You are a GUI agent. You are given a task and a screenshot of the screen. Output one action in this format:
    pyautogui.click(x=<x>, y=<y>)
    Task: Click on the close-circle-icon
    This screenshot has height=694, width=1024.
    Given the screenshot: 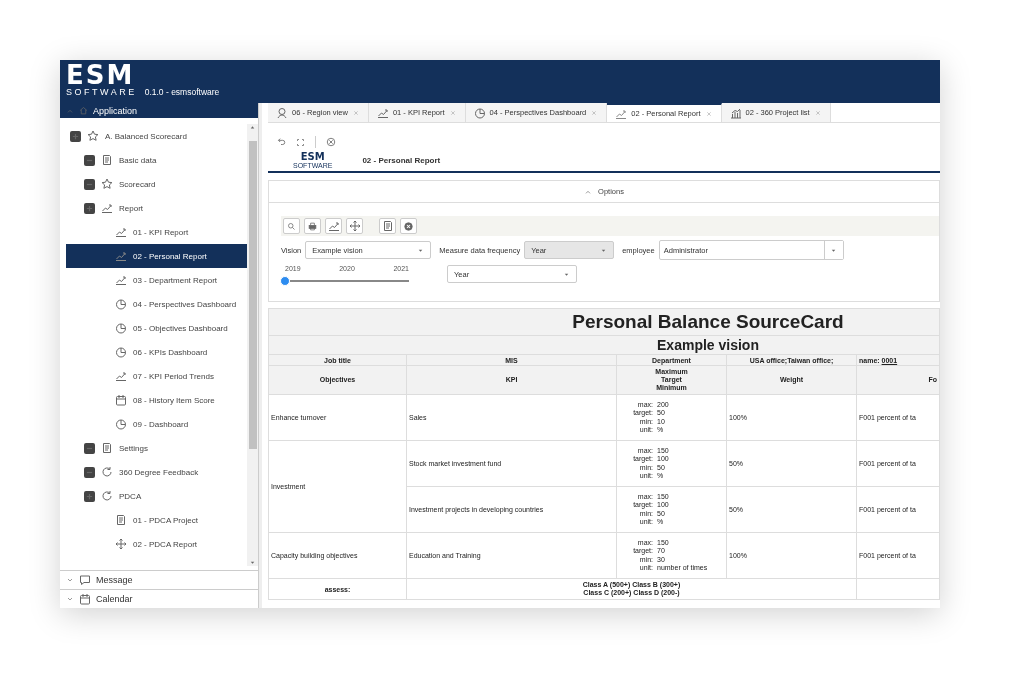 What is the action you would take?
    pyautogui.click(x=408, y=226)
    